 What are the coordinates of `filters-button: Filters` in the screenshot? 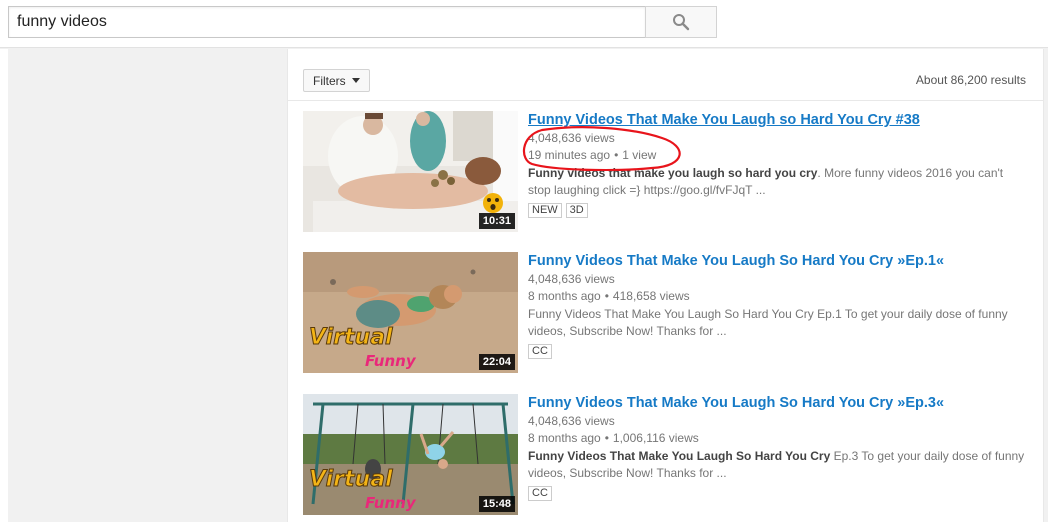 It's located at (336, 80).